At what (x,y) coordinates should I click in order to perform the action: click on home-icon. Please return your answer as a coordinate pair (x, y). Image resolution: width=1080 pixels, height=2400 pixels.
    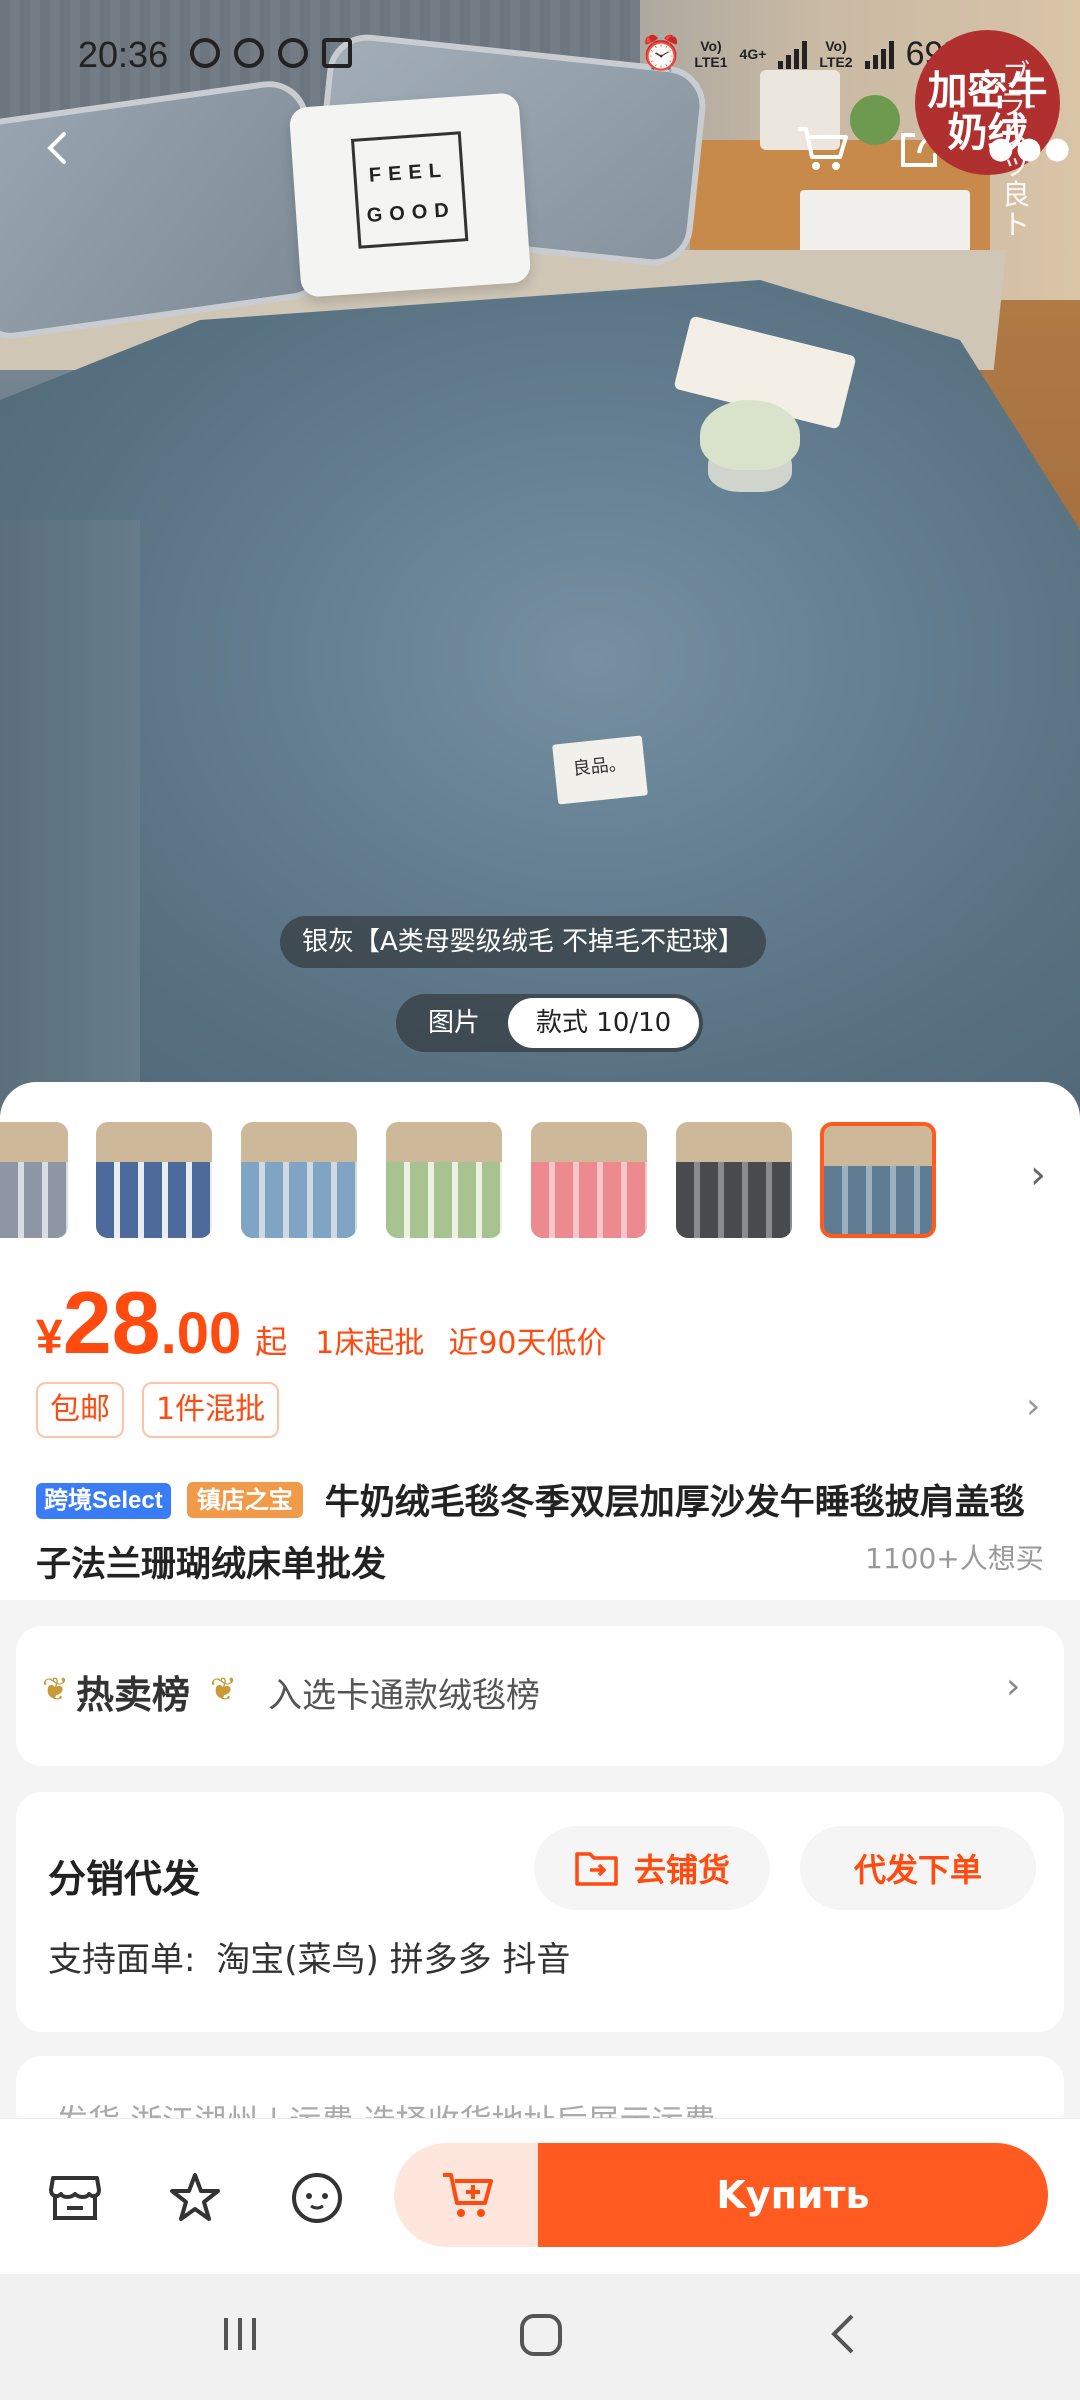
    Looking at the image, I should click on (541, 2335).